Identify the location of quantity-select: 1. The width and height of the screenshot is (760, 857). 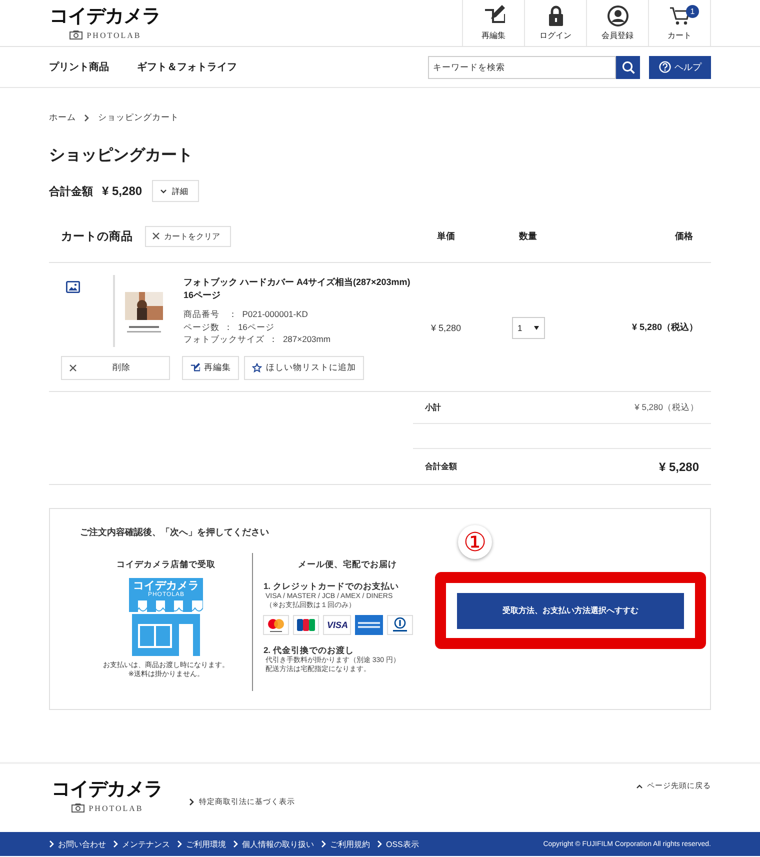
(528, 327).